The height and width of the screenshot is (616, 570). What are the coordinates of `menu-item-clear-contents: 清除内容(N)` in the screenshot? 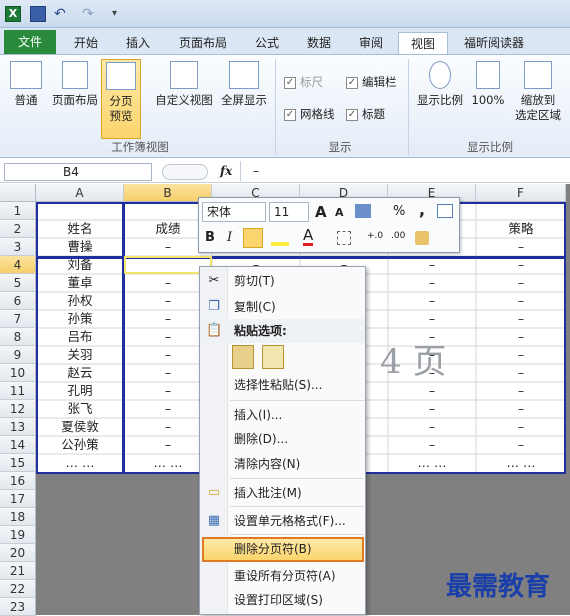 It's located at (282, 464).